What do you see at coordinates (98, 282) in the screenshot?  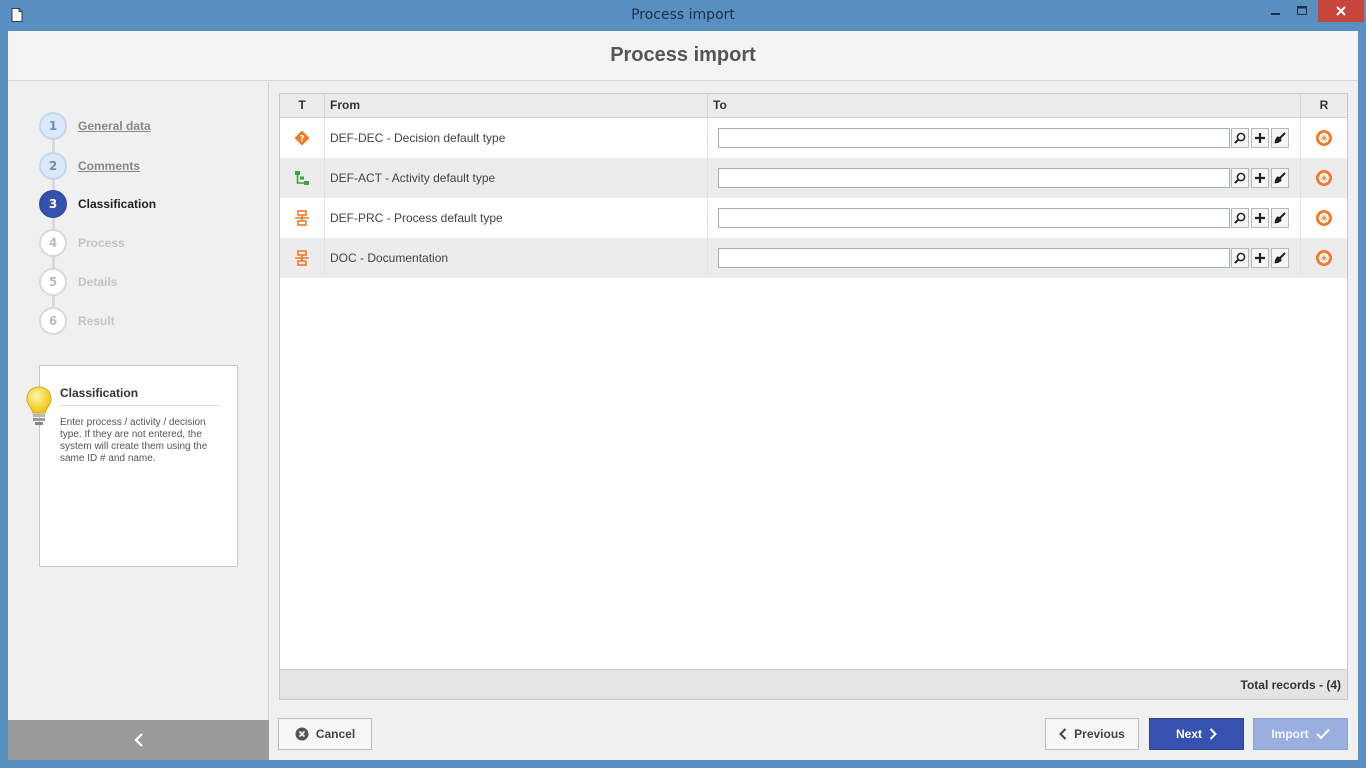 I see `step-label: Details` at bounding box center [98, 282].